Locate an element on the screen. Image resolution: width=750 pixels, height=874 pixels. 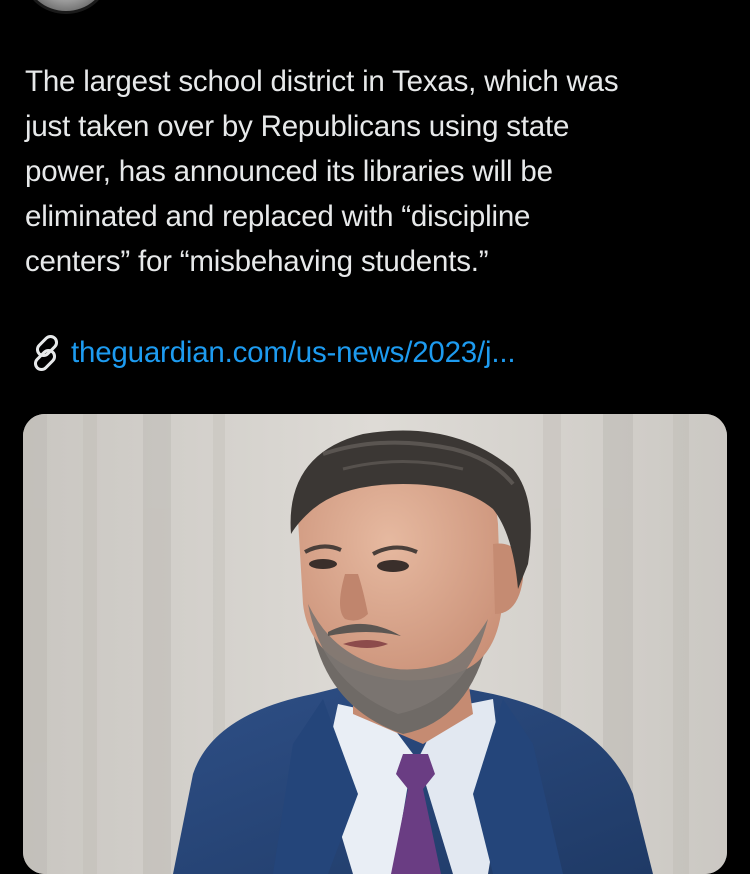
tweet-text-line: centers” for “misbehaving students.” is located at coordinates (257, 261).